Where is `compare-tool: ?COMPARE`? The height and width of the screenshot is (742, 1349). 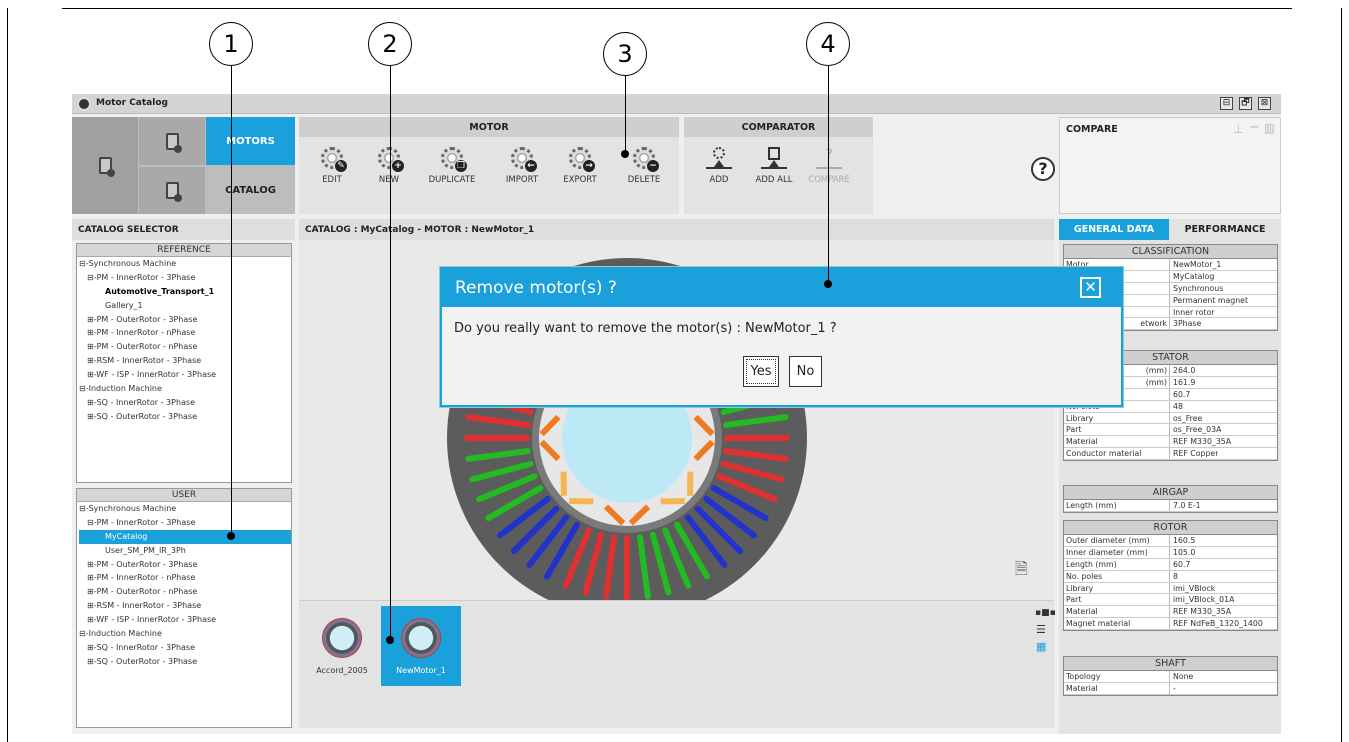
compare-tool: ?COMPARE is located at coordinates (829, 166).